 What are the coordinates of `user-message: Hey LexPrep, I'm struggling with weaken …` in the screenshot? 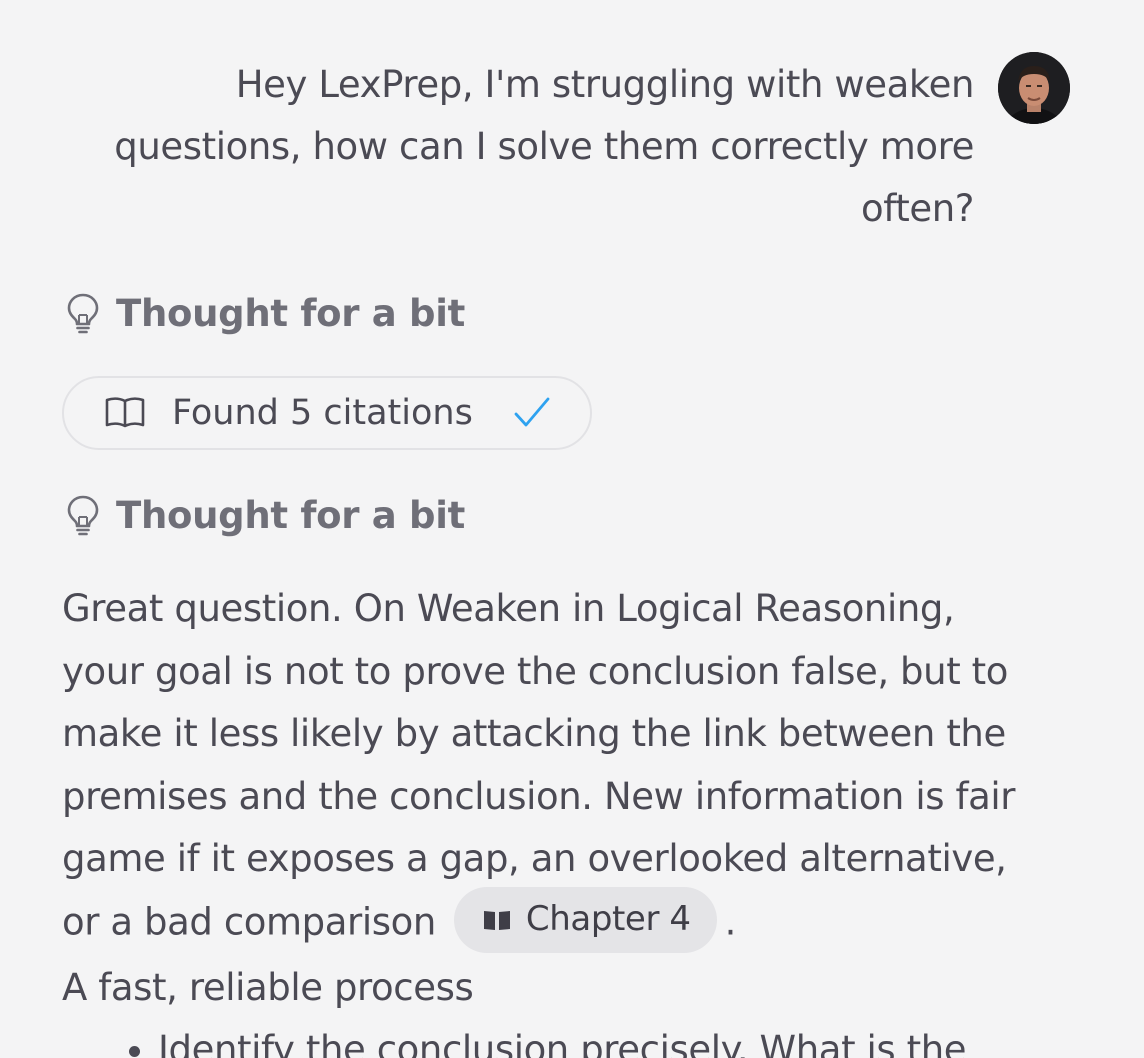 It's located at (518, 147).